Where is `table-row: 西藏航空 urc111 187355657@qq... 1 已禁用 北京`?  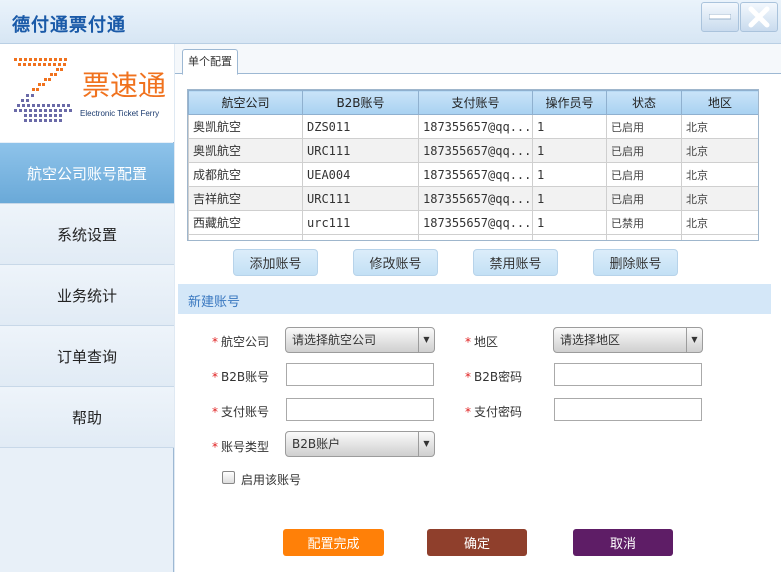 table-row: 西藏航空 urc111 187355657@qq... 1 已禁用 北京 is located at coordinates (473, 222).